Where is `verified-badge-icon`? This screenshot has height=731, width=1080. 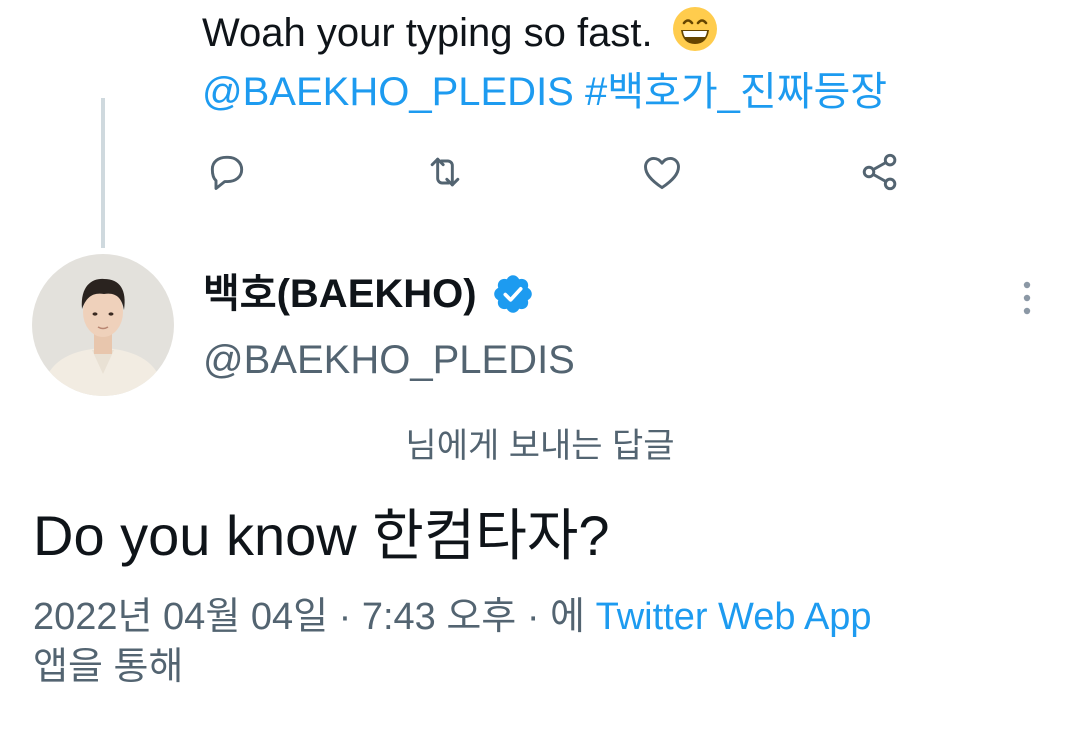 verified-badge-icon is located at coordinates (512, 294).